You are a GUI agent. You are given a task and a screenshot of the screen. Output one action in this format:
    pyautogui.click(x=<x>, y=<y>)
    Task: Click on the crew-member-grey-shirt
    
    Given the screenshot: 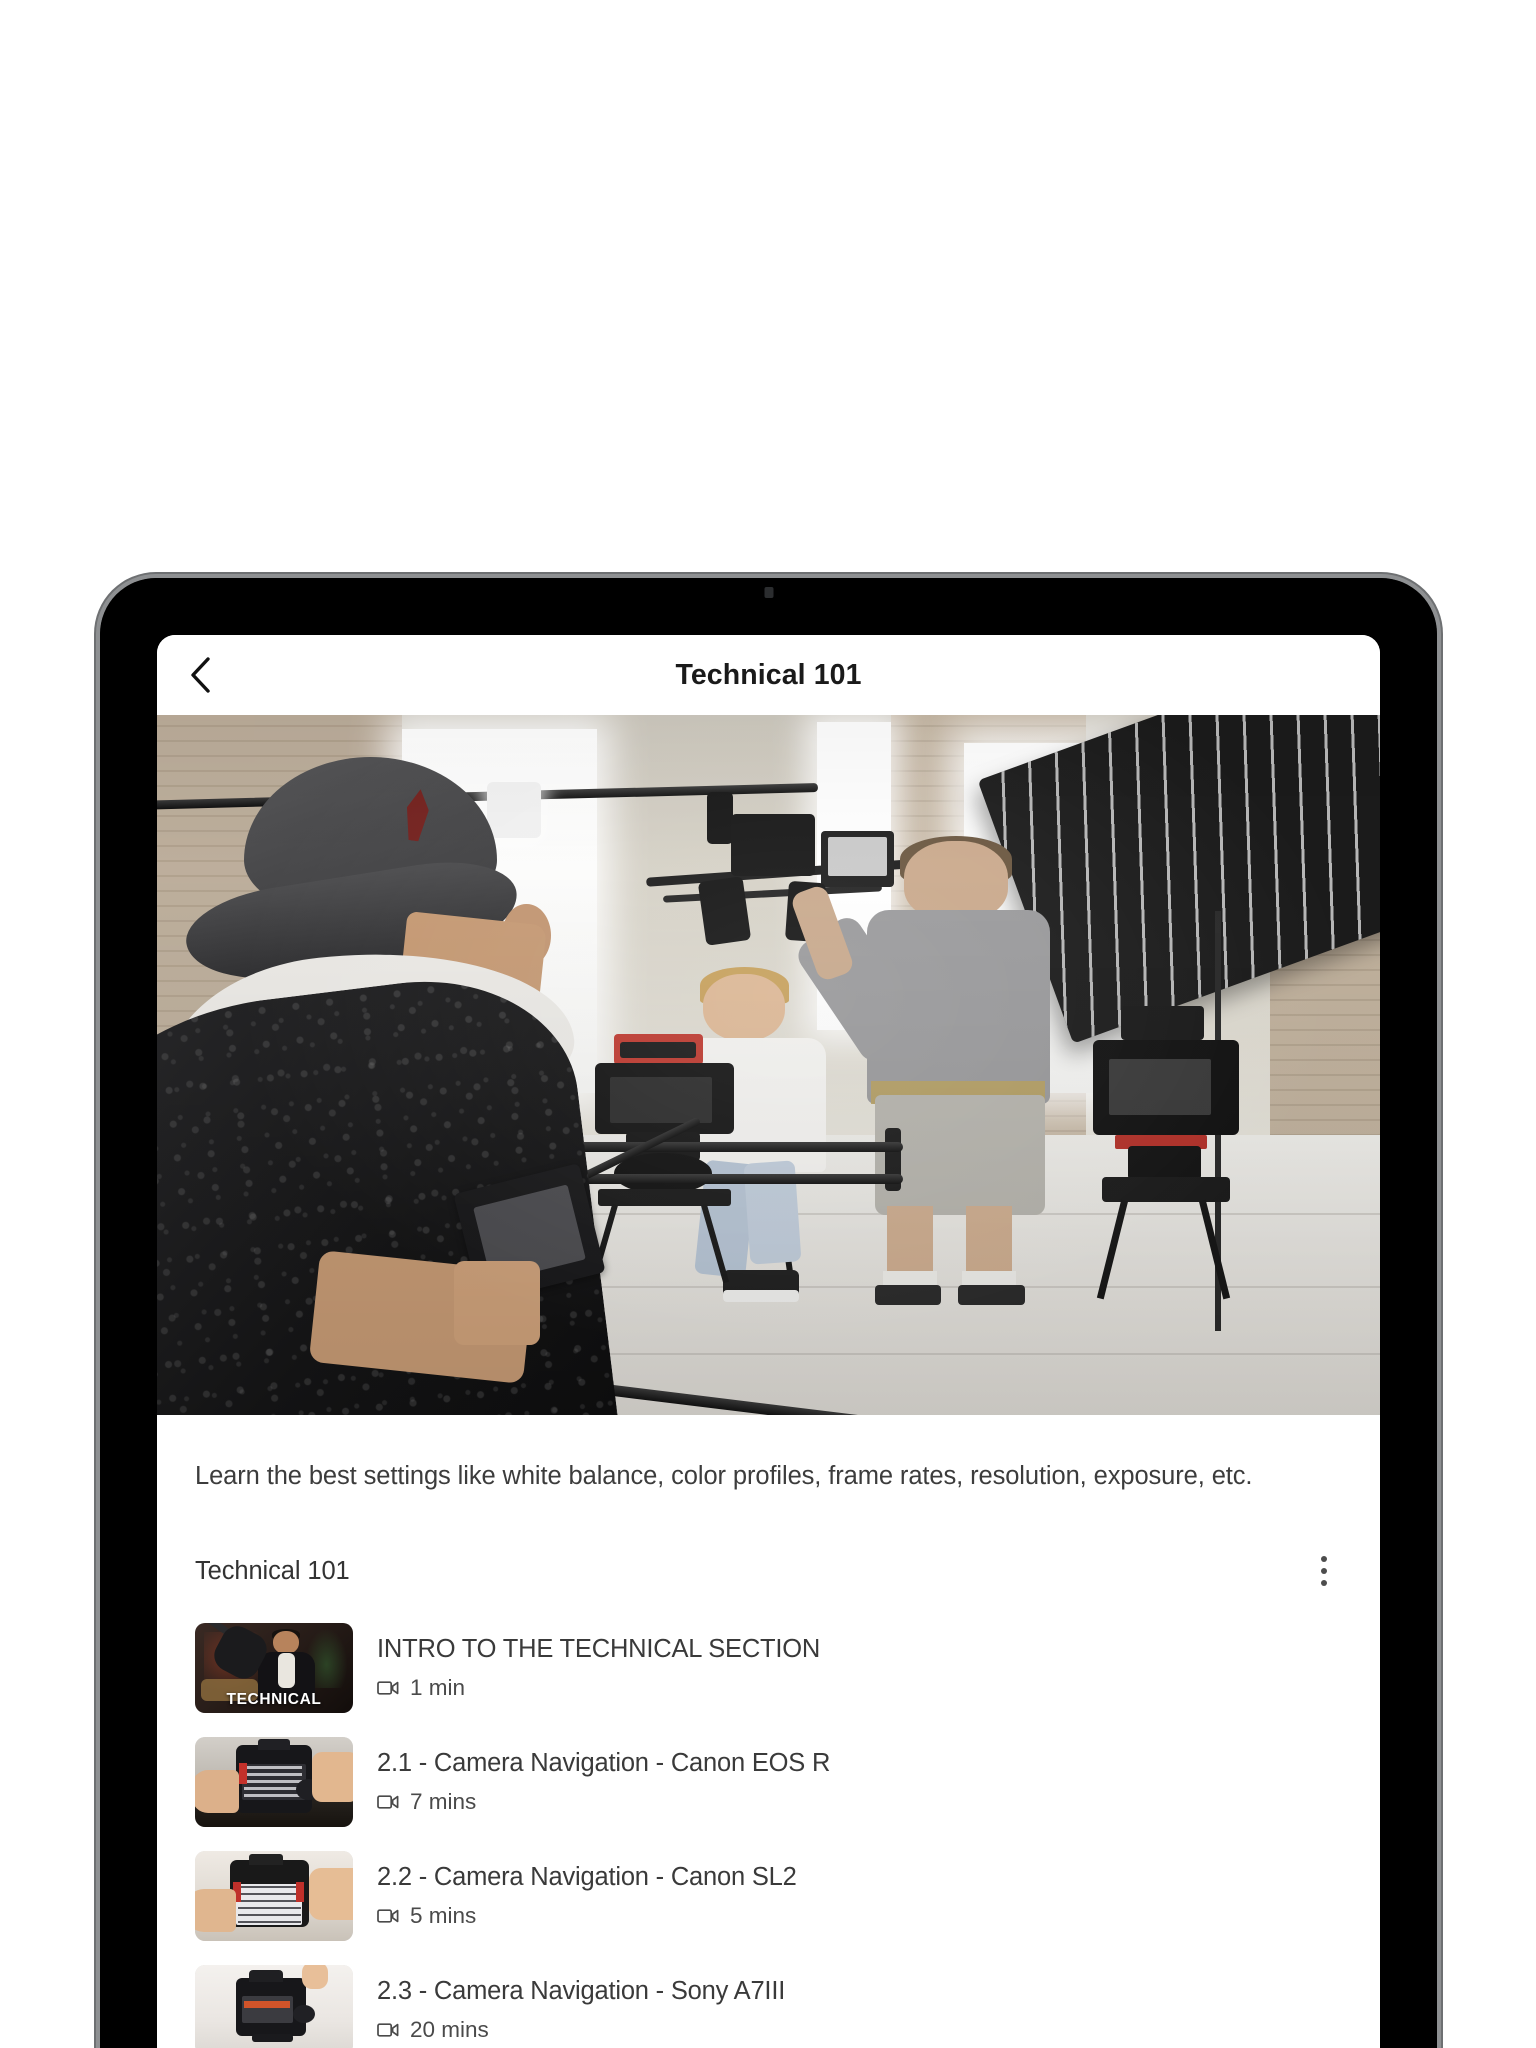 What is the action you would take?
    pyautogui.click(x=925, y=1071)
    